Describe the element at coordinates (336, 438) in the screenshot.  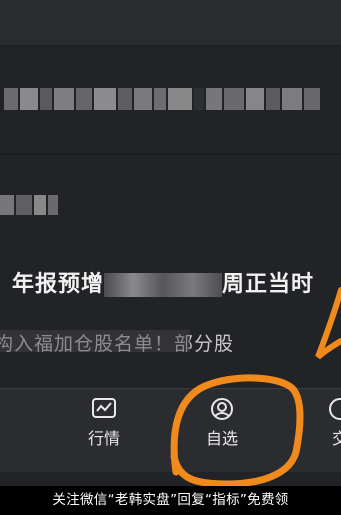
I see `nav-label-trade: 交` at that location.